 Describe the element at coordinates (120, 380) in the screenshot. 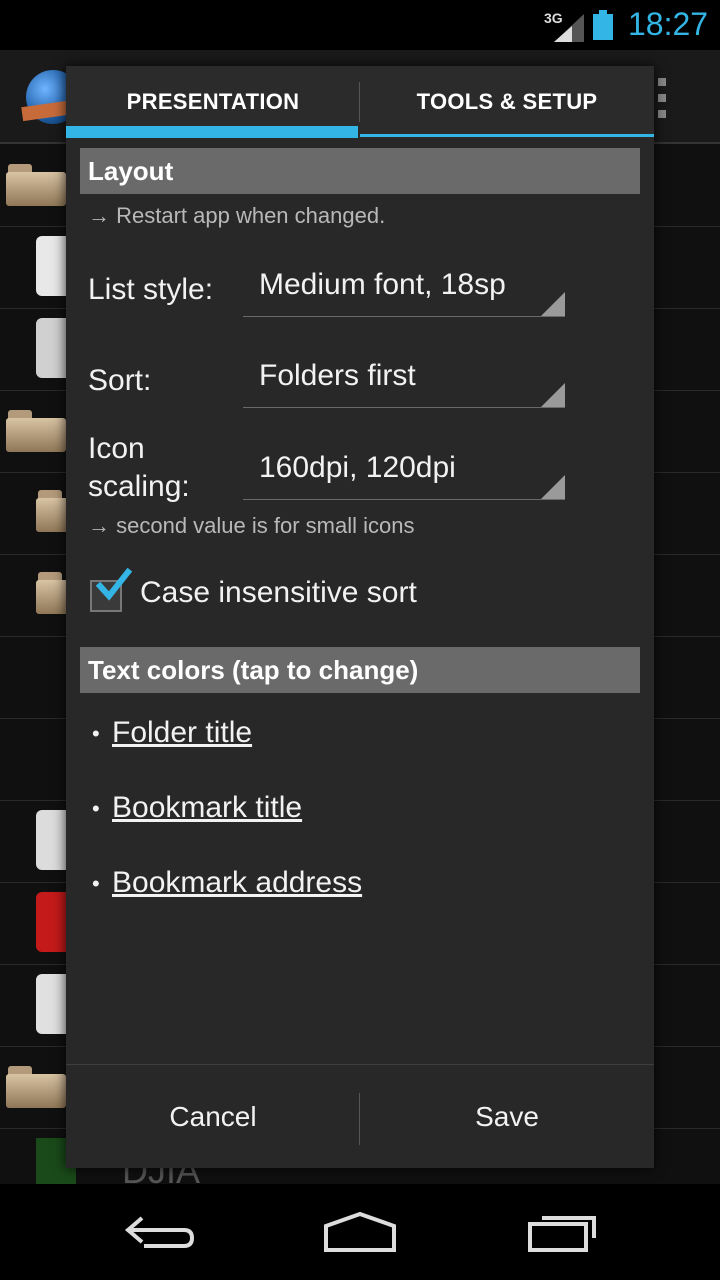

I see `sort-label: Sort:` at that location.